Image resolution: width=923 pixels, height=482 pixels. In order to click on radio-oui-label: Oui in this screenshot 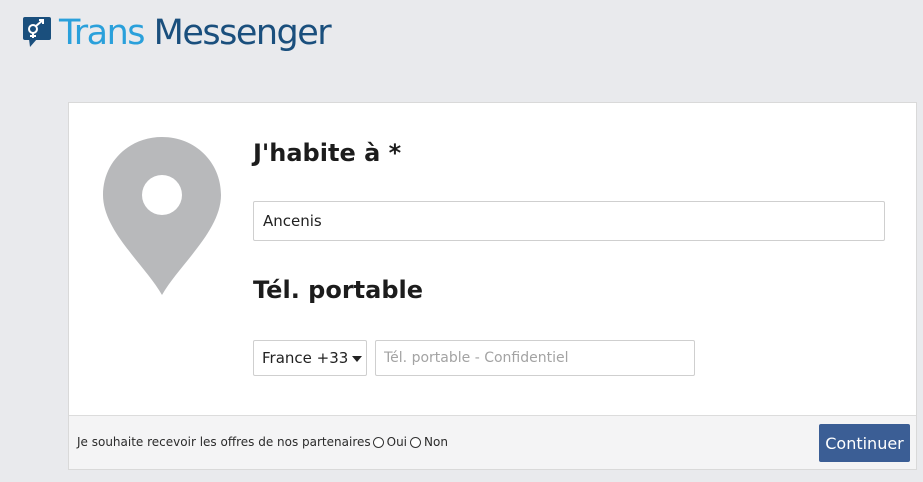, I will do `click(397, 442)`.